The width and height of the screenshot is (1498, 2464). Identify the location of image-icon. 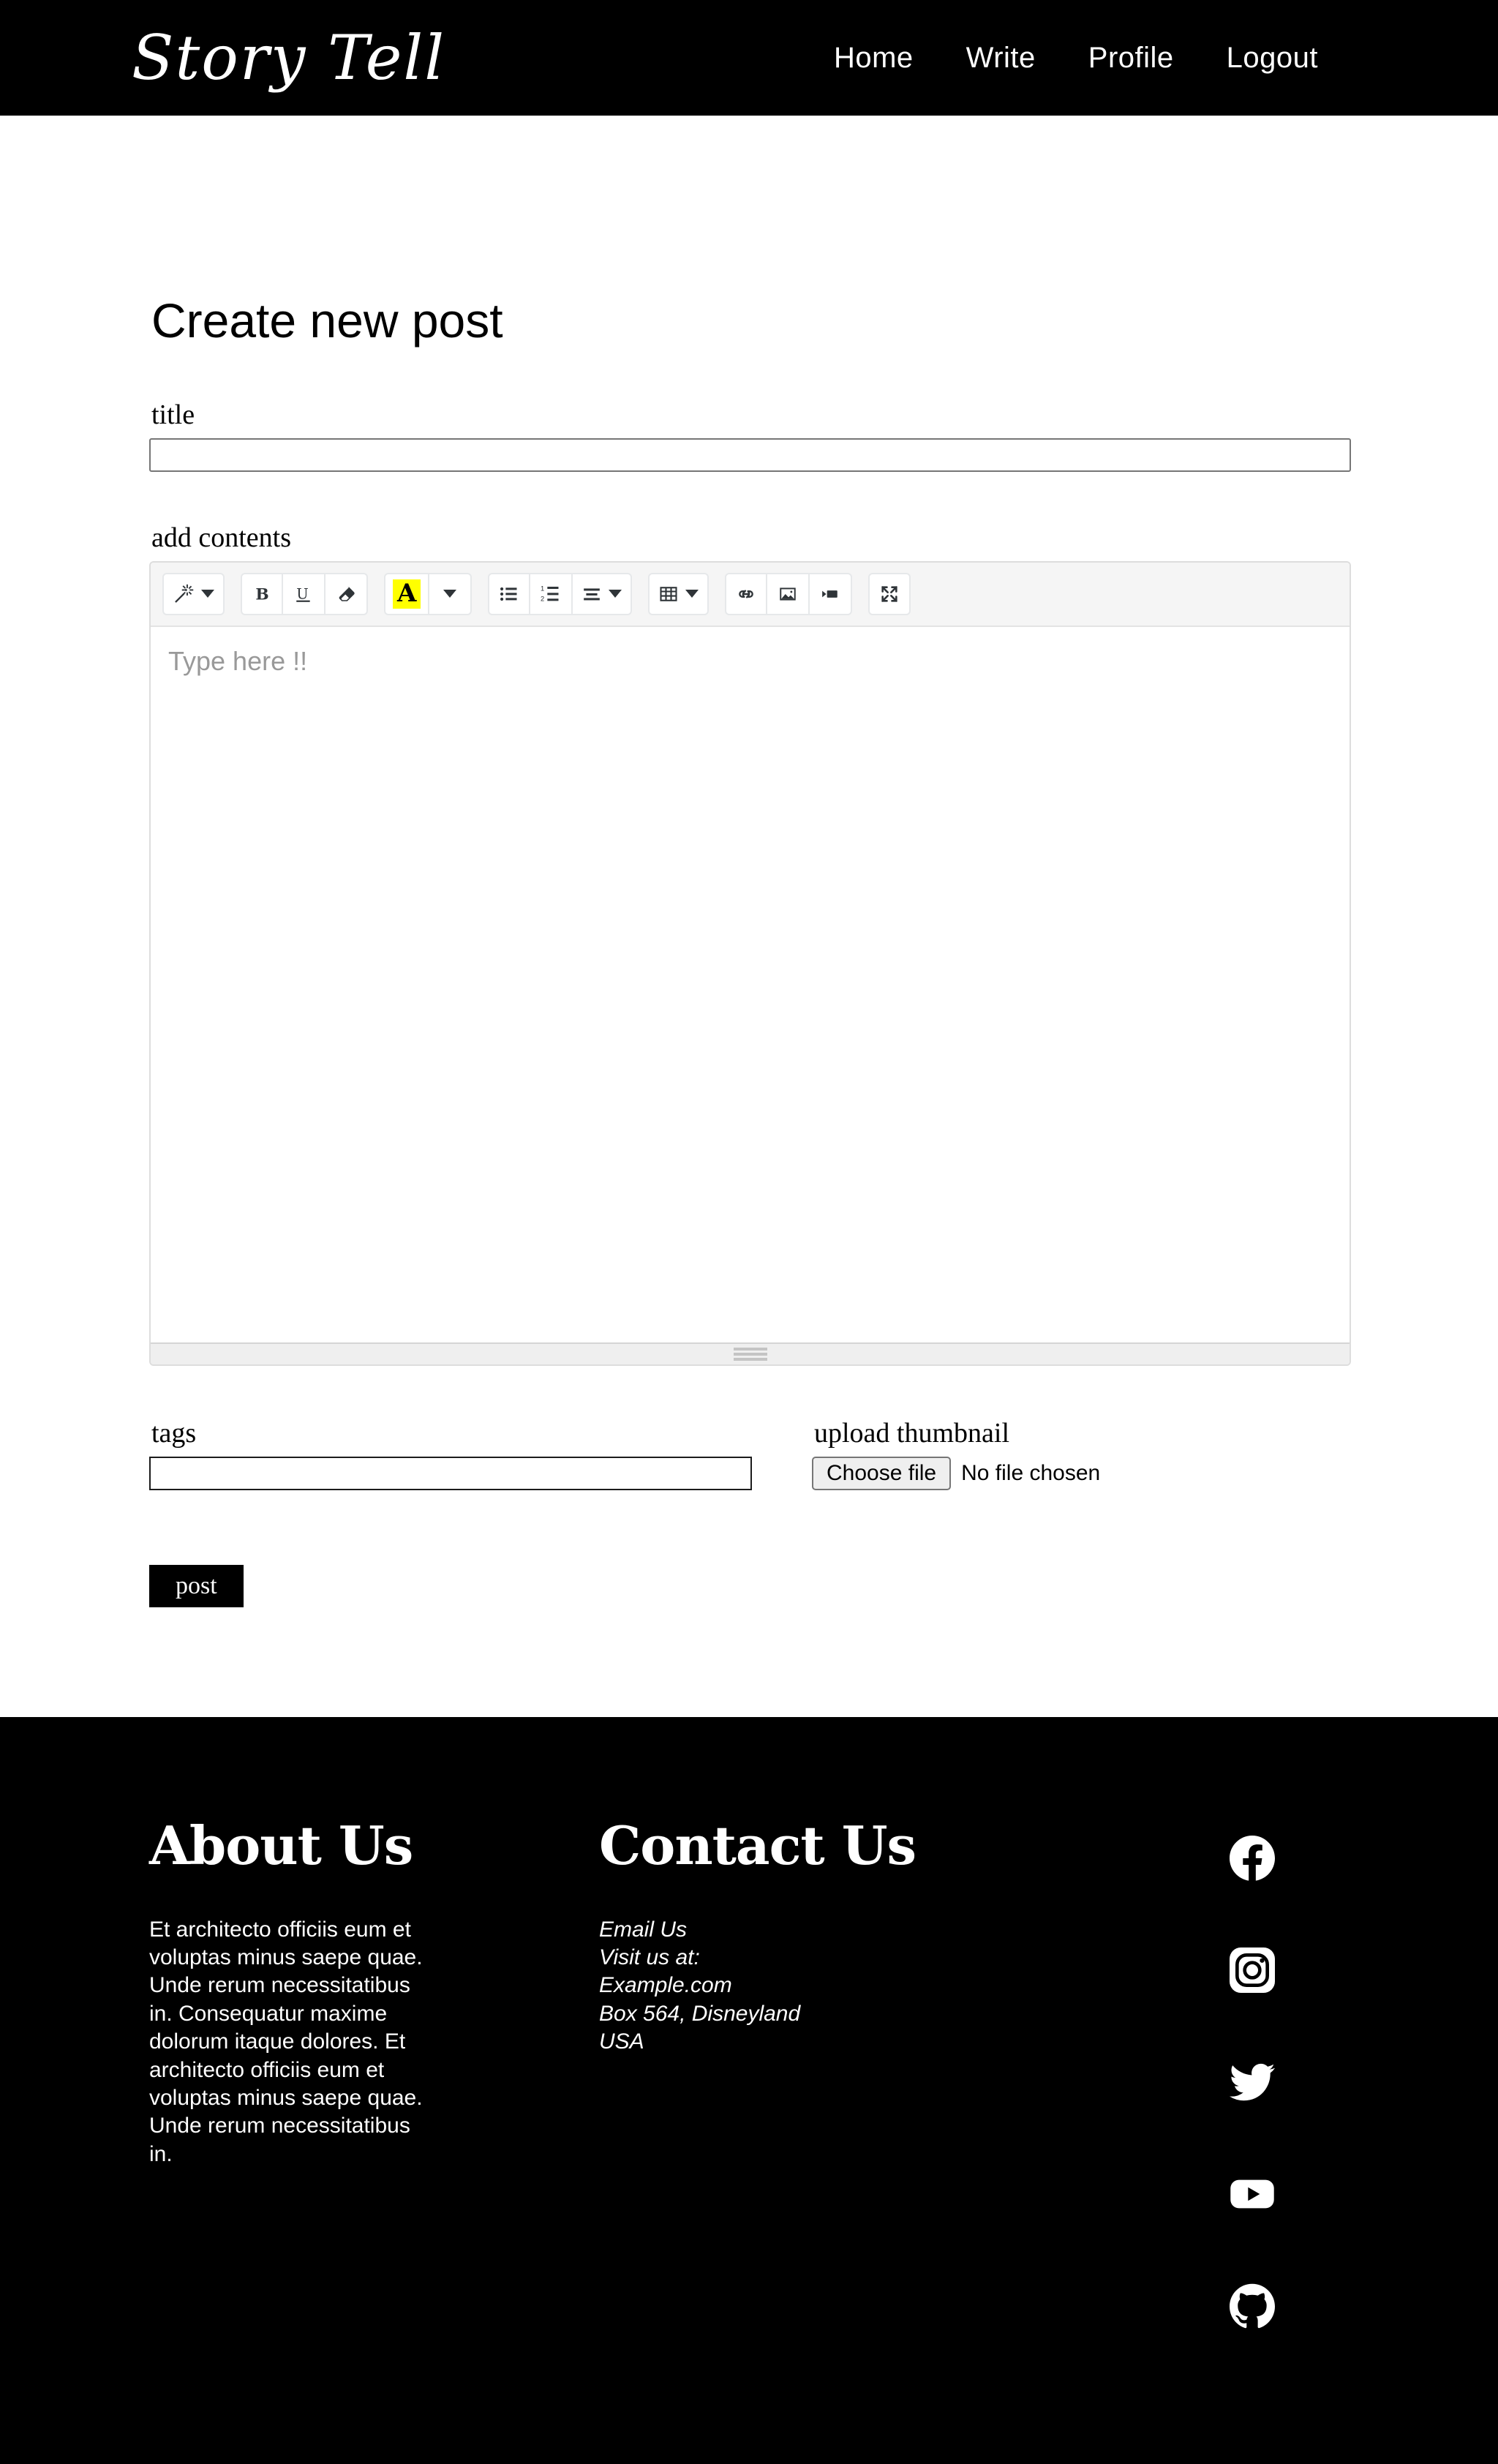
(788, 594).